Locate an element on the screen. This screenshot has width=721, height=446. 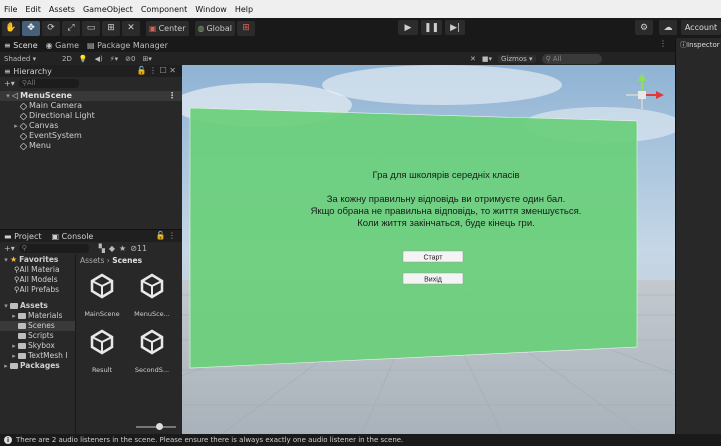
favorite-item: ⚲ All Prefabs is located at coordinates (37, 290).